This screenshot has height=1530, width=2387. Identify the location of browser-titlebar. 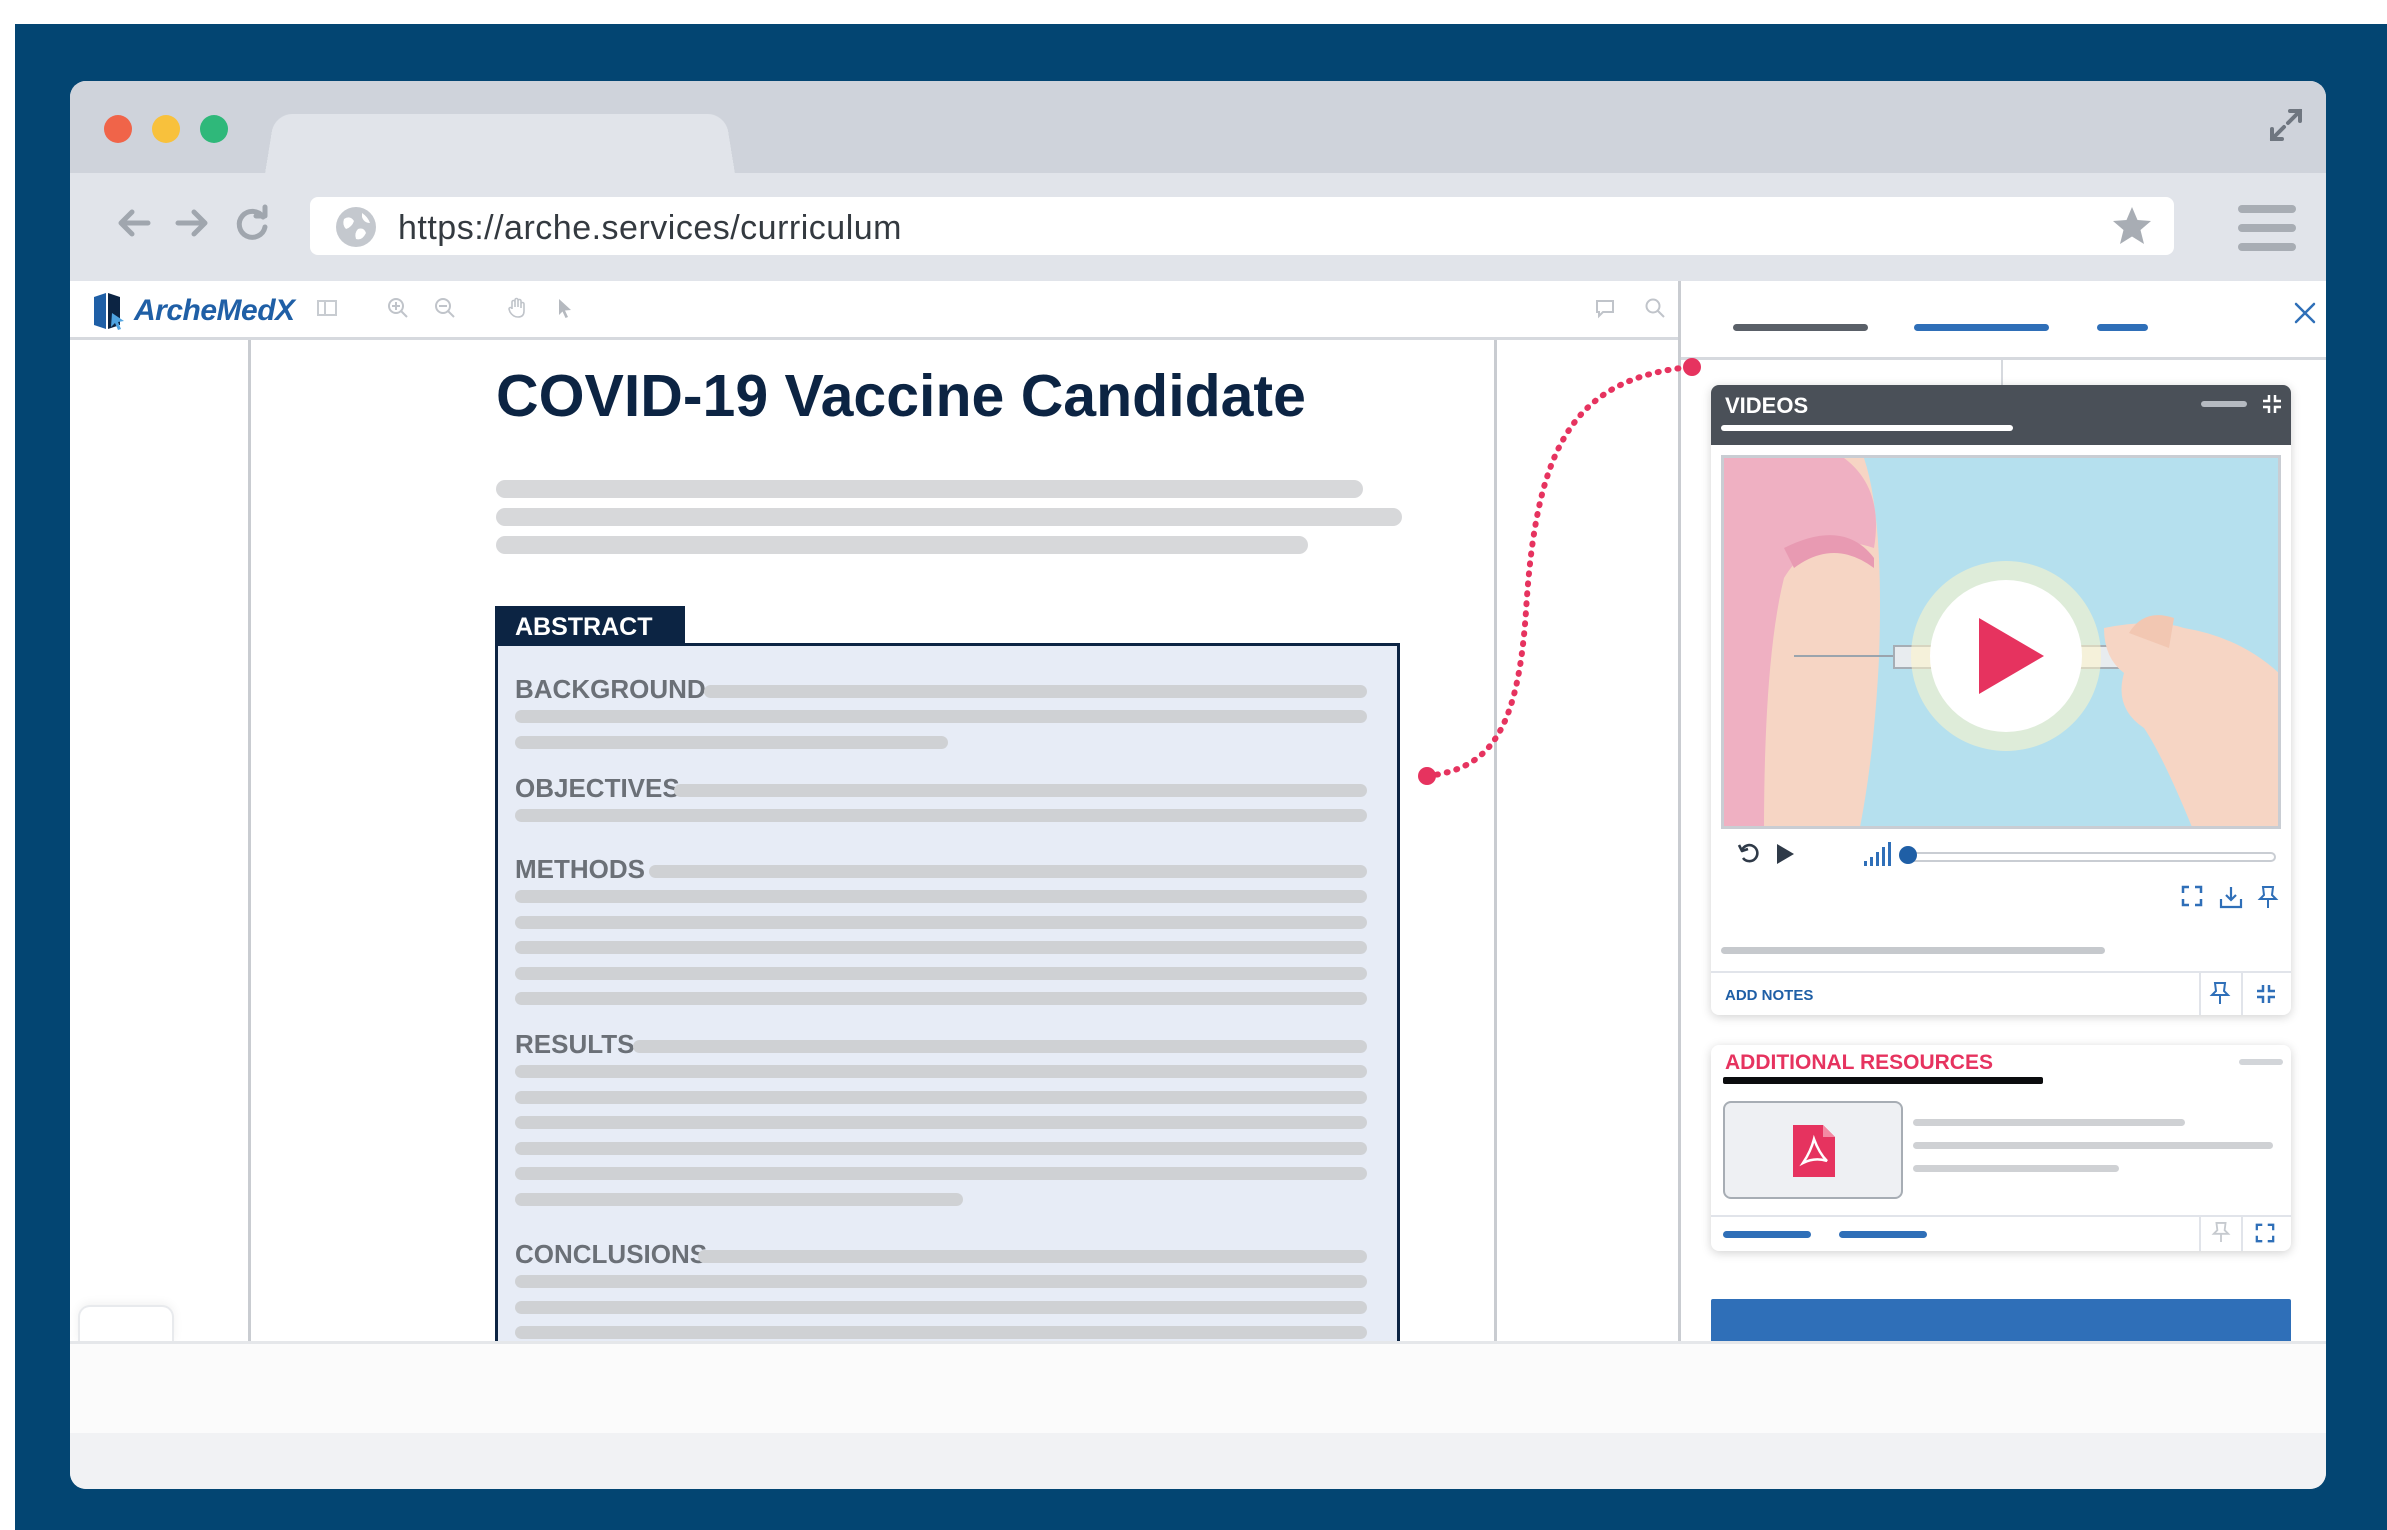
(1198, 127).